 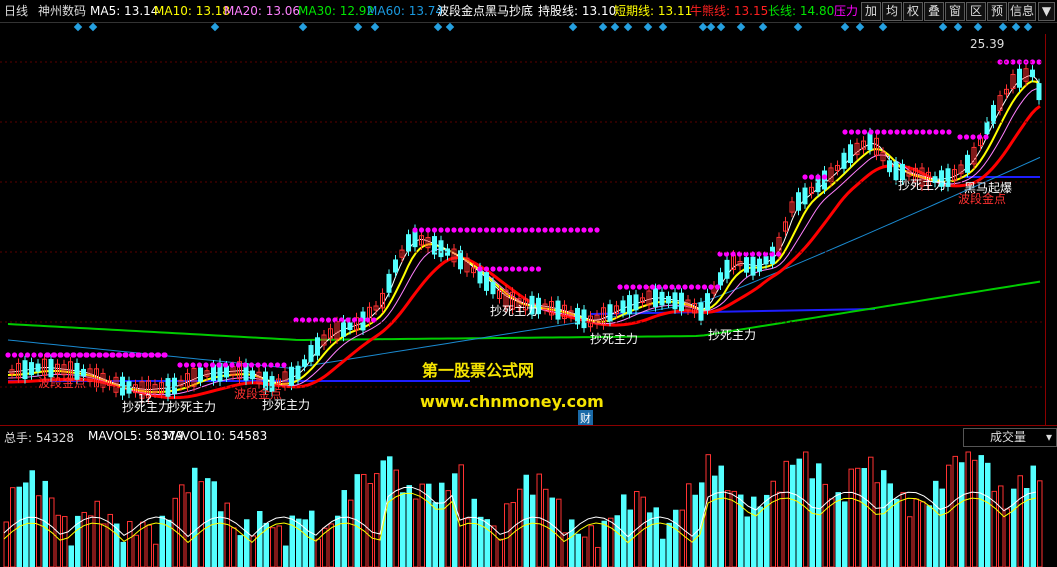 I want to click on window-button: 窗, so click(x=955, y=11).